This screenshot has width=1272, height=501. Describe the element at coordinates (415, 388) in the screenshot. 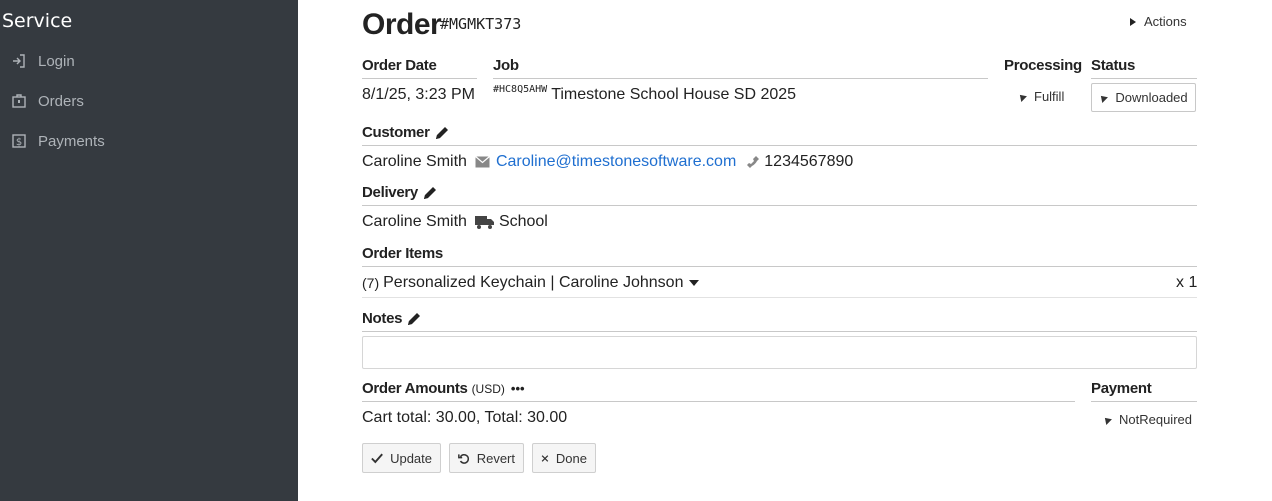

I see `order-amounts-label: Order Amounts` at that location.